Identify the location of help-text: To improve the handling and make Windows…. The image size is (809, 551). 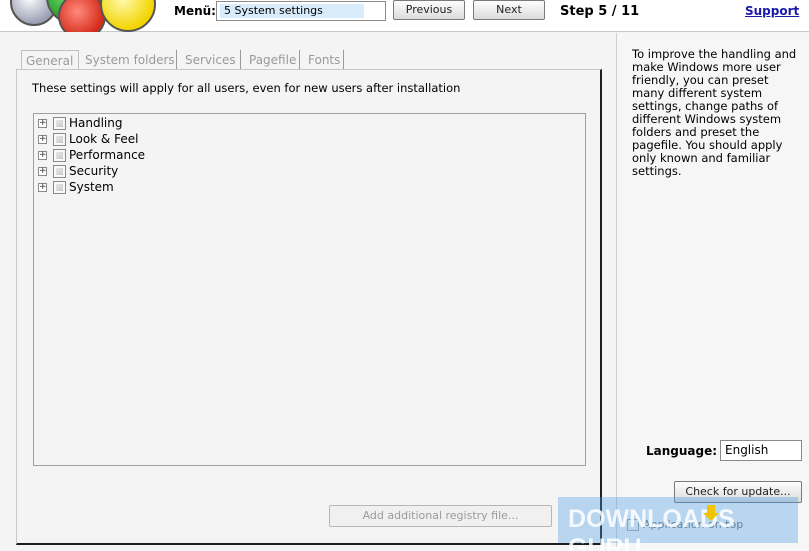
(714, 112).